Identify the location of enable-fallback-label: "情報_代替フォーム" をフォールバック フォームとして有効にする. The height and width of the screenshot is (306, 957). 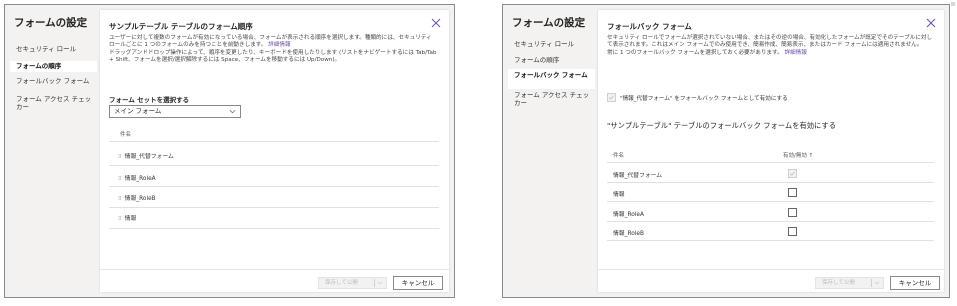
(704, 99).